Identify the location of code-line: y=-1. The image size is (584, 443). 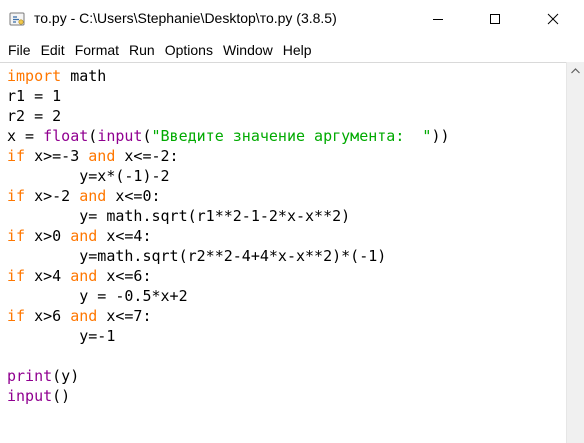
(286, 336).